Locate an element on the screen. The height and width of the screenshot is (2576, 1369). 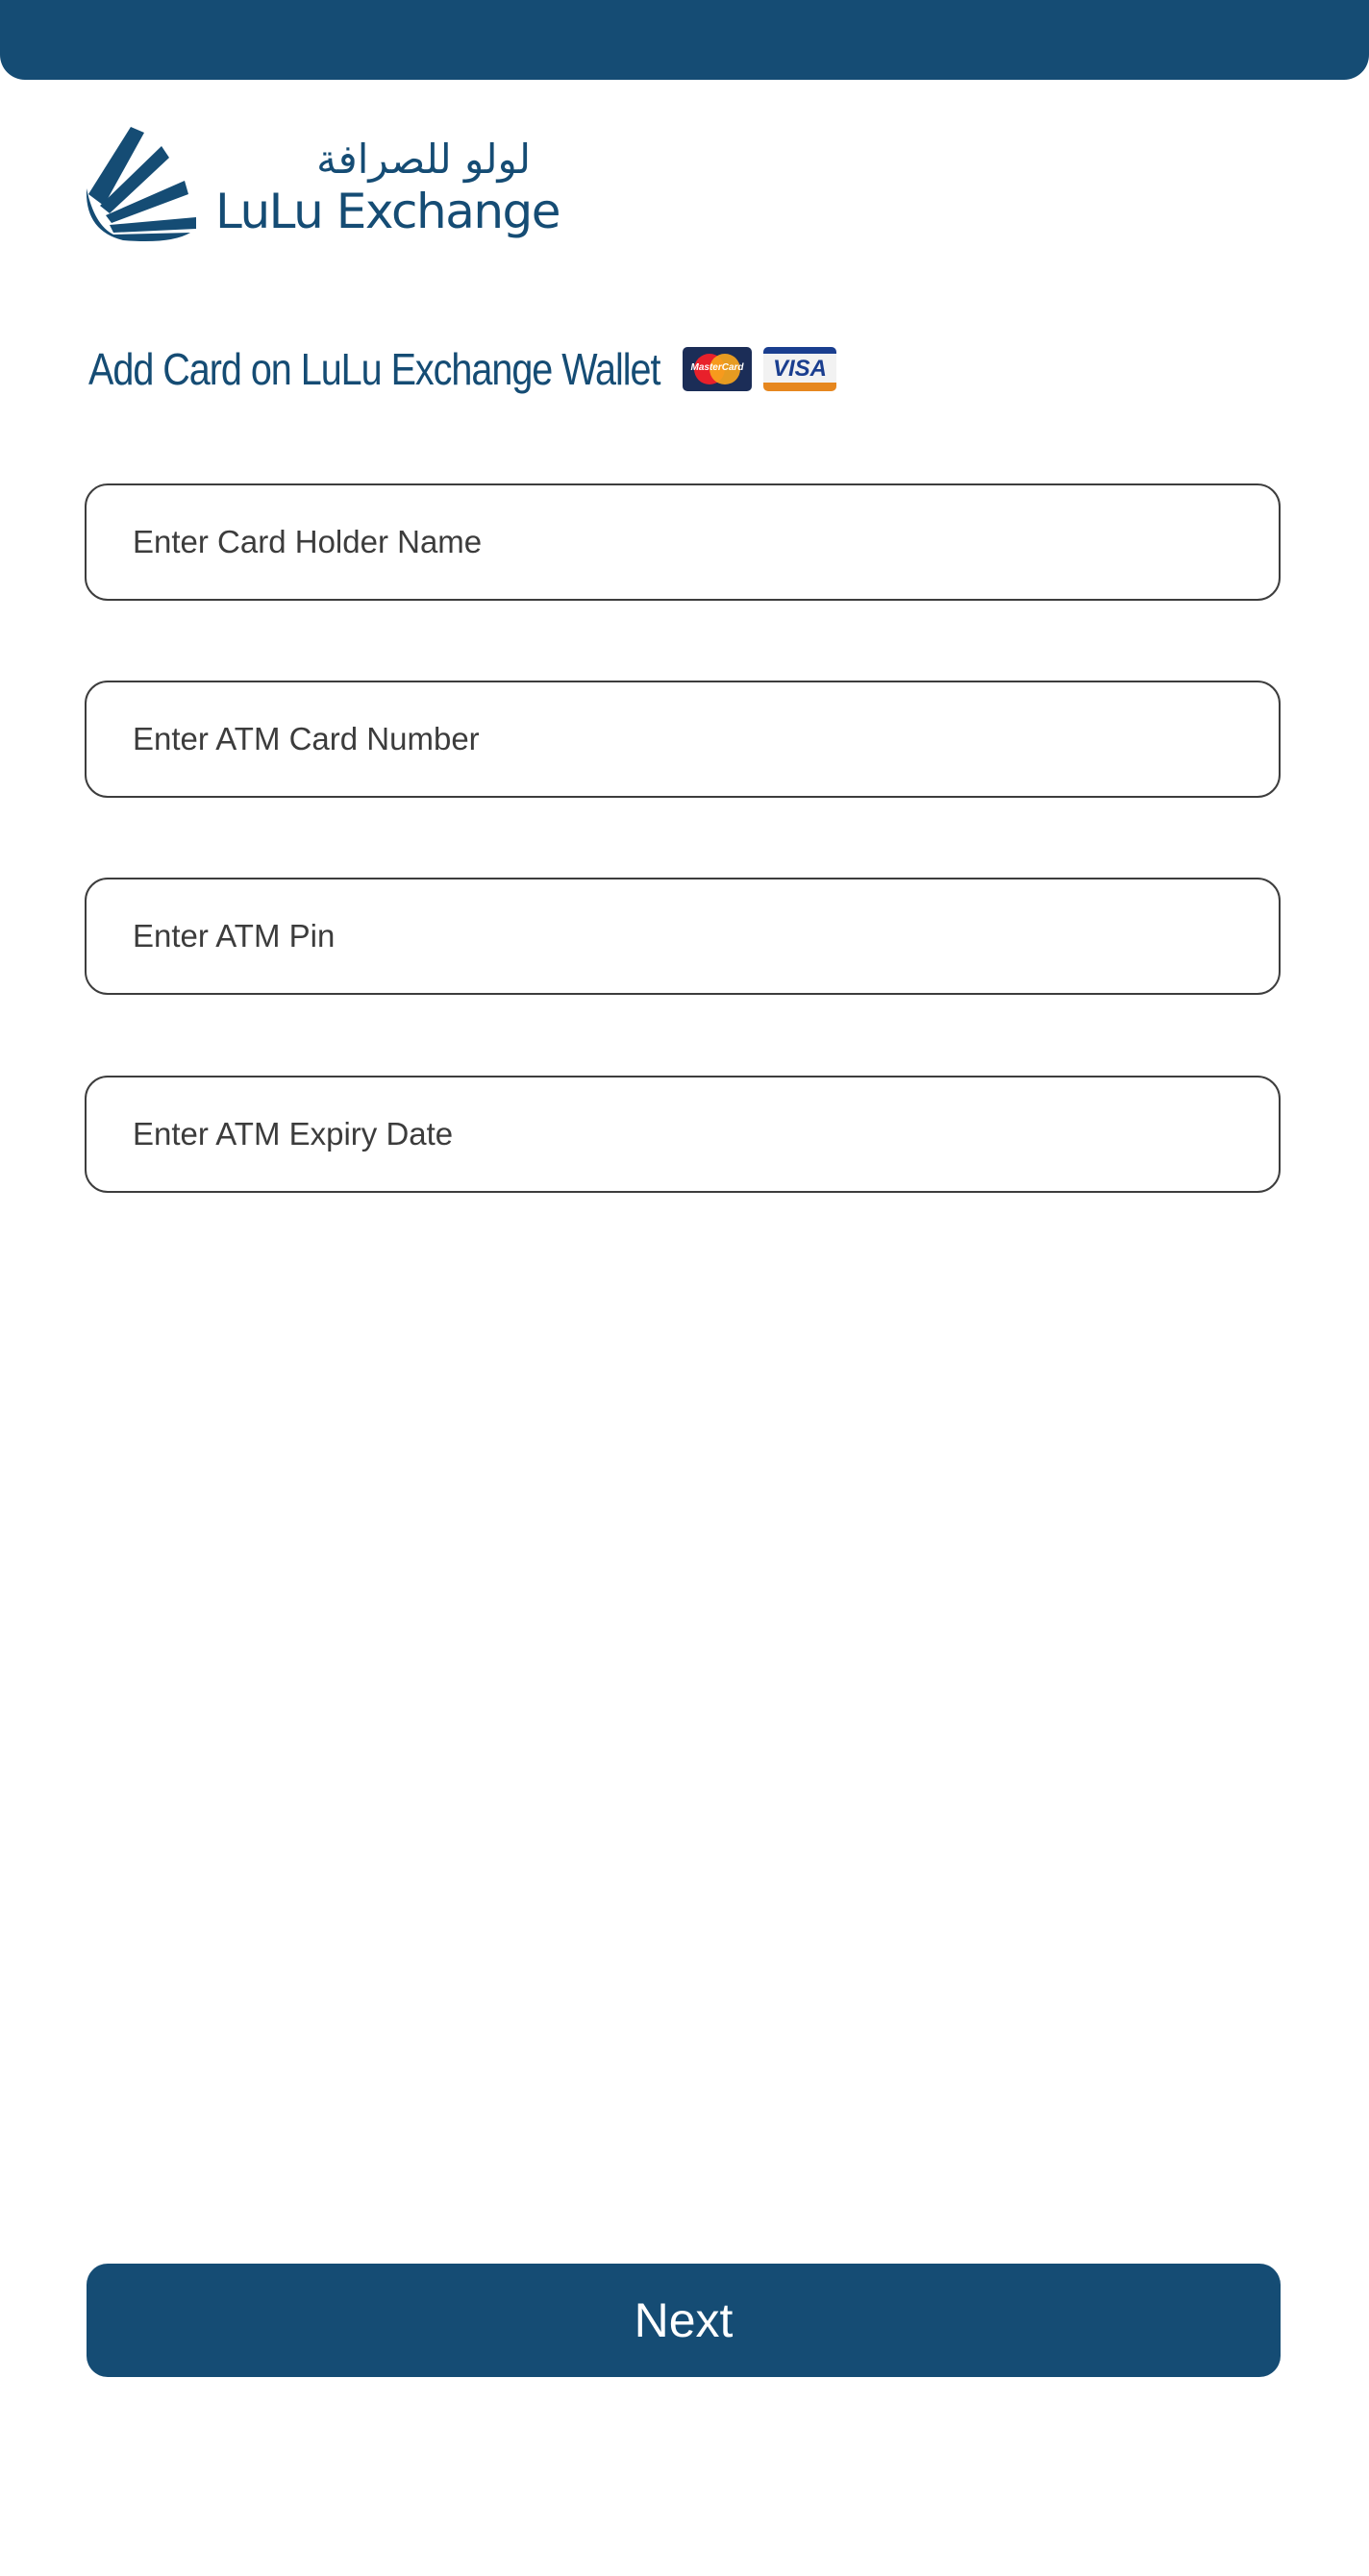
card-number-field is located at coordinates (683, 739).